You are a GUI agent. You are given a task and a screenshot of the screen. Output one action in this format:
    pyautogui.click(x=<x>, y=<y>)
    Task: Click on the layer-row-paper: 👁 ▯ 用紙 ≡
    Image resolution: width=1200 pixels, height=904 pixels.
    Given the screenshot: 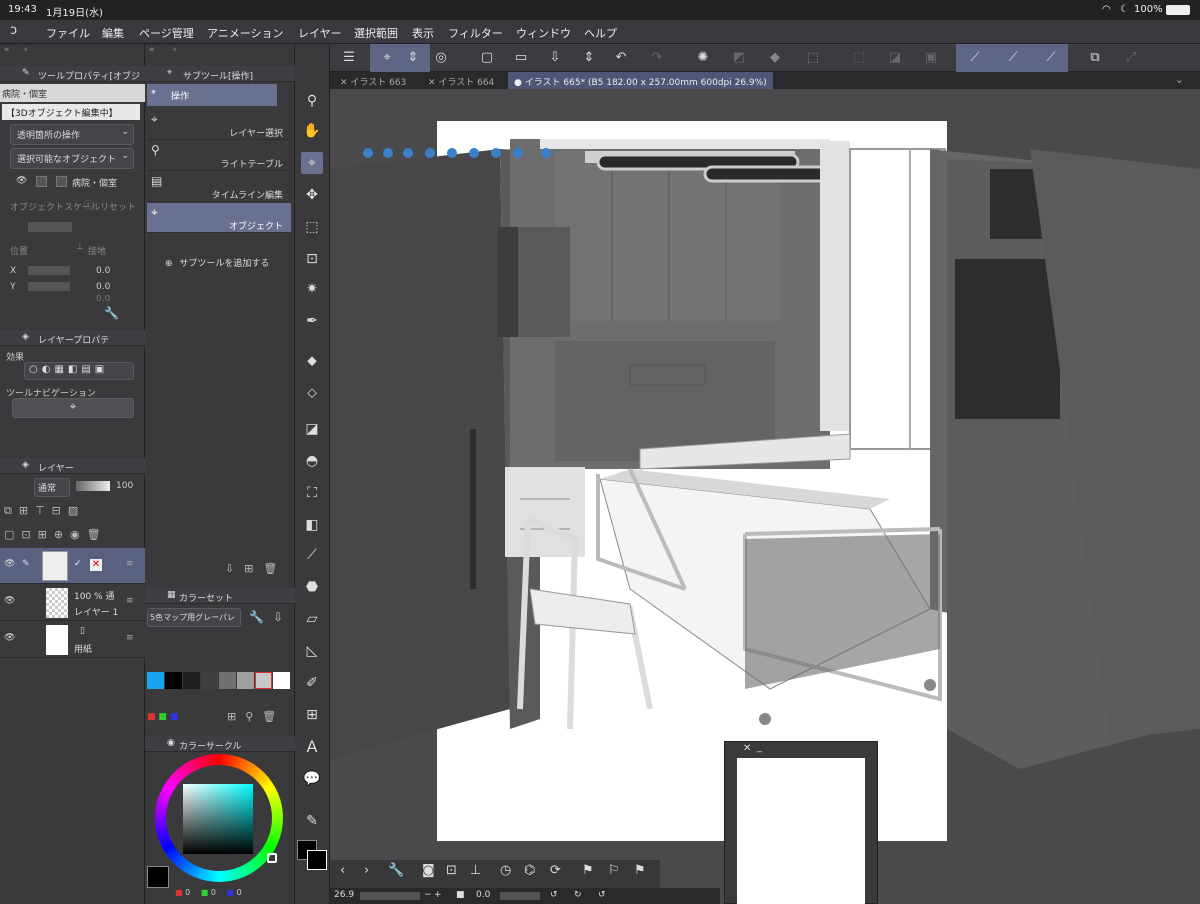 What is the action you would take?
    pyautogui.click(x=72, y=640)
    